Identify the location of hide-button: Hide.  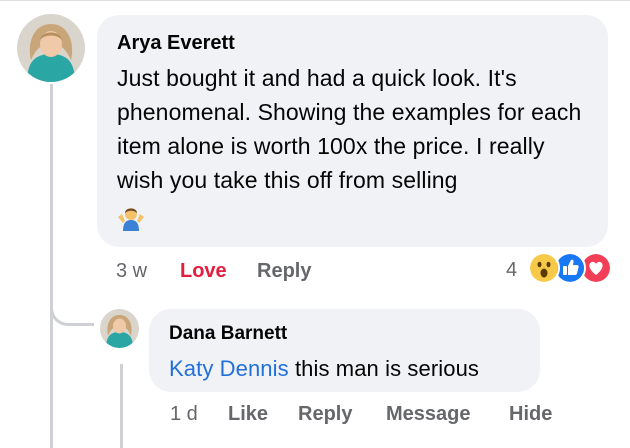
(530, 414).